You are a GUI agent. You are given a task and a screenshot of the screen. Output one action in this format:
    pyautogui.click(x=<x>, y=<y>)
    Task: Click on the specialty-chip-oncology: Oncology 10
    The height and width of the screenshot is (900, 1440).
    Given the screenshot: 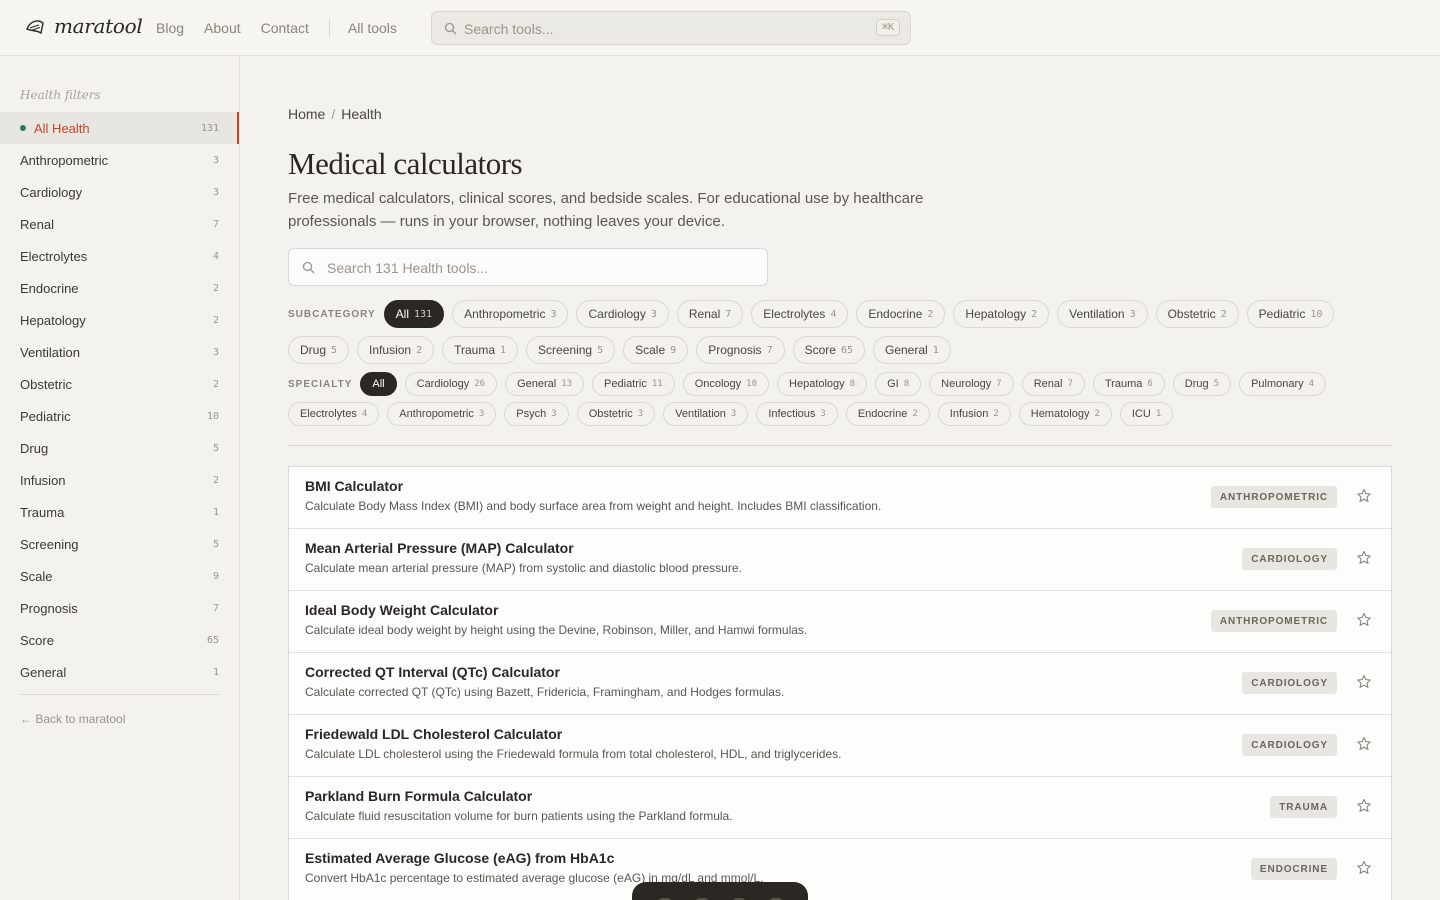 What is the action you would take?
    pyautogui.click(x=726, y=384)
    